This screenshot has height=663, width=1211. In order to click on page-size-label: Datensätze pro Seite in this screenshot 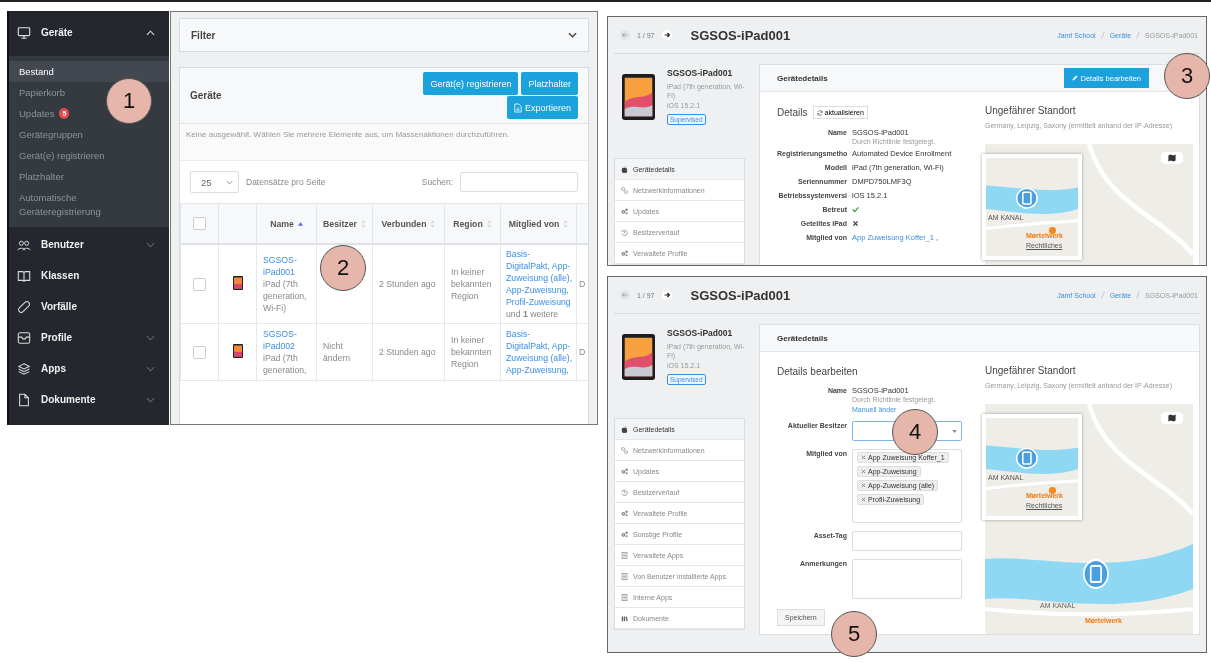, I will do `click(286, 182)`.